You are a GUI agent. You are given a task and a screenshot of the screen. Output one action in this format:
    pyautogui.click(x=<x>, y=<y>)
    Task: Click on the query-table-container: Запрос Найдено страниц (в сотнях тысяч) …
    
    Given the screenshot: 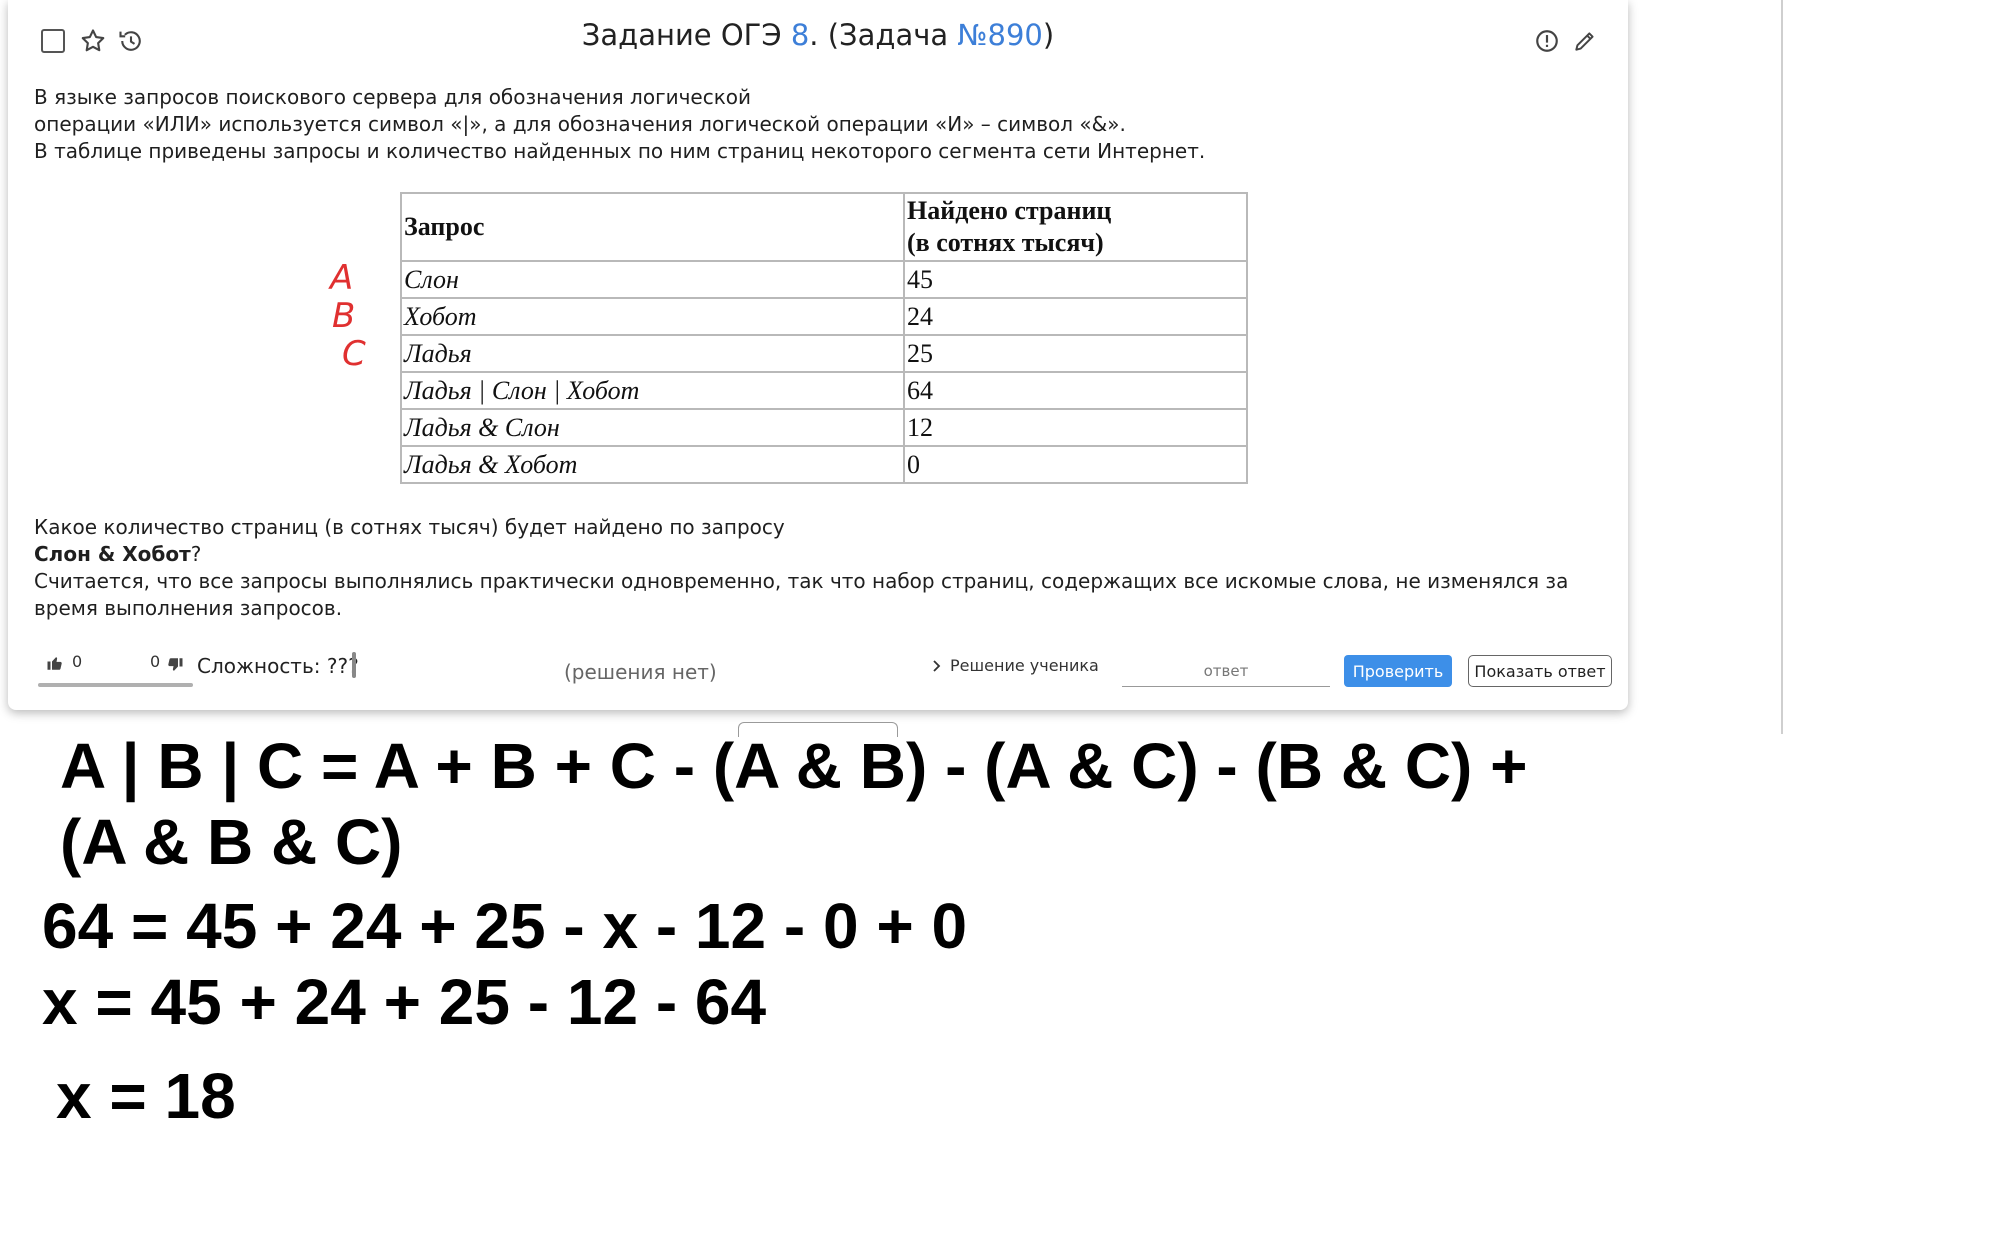 What is the action you would take?
    pyautogui.click(x=824, y=338)
    